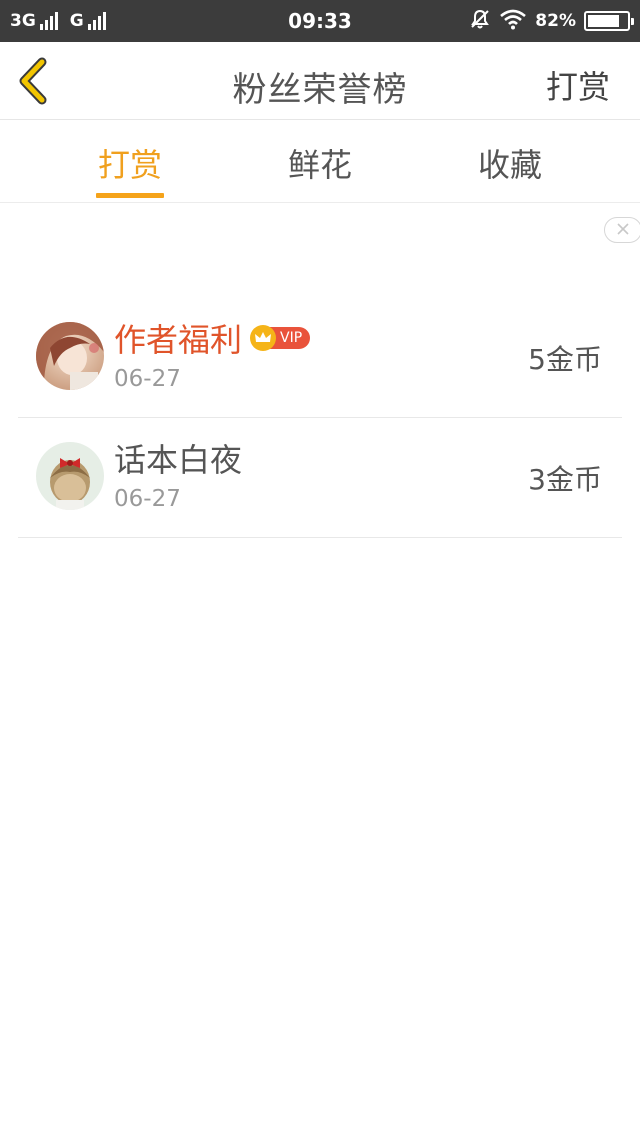 The height and width of the screenshot is (1138, 640). What do you see at coordinates (320, 358) in the screenshot?
I see `list-item: 作者福利 VIP 06-27 5金币` at bounding box center [320, 358].